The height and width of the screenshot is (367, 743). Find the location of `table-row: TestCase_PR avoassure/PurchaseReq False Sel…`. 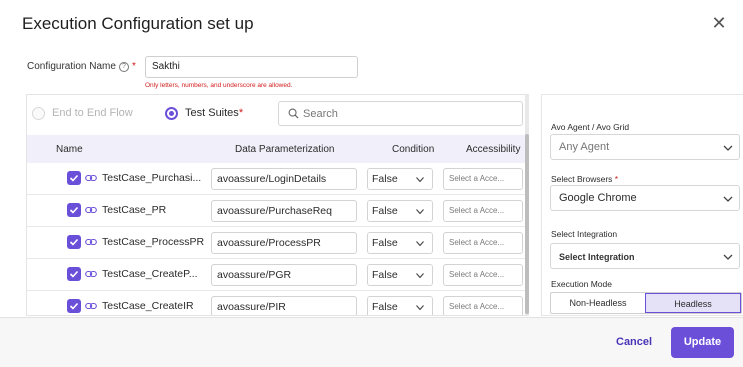

table-row: TestCase_PR avoassure/PurchaseReq False Sel… is located at coordinates (277, 211).